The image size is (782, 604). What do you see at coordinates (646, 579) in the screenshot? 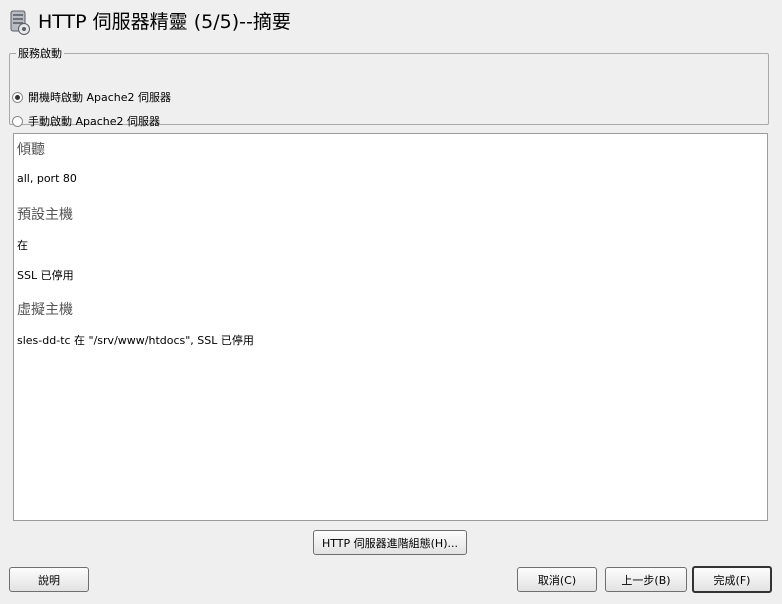
I see `back-button: 上一步(B)` at bounding box center [646, 579].